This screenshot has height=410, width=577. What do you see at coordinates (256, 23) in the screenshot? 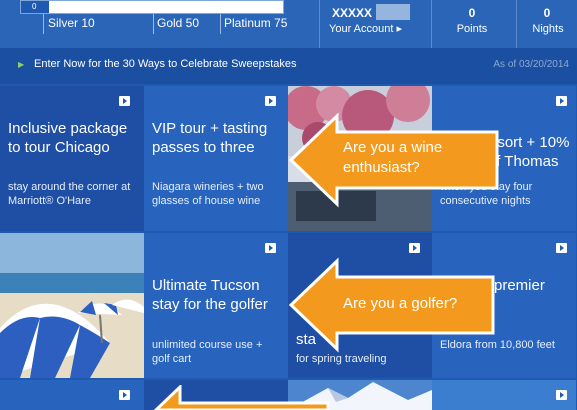
I see `tier-platinum: Platinum 75` at bounding box center [256, 23].